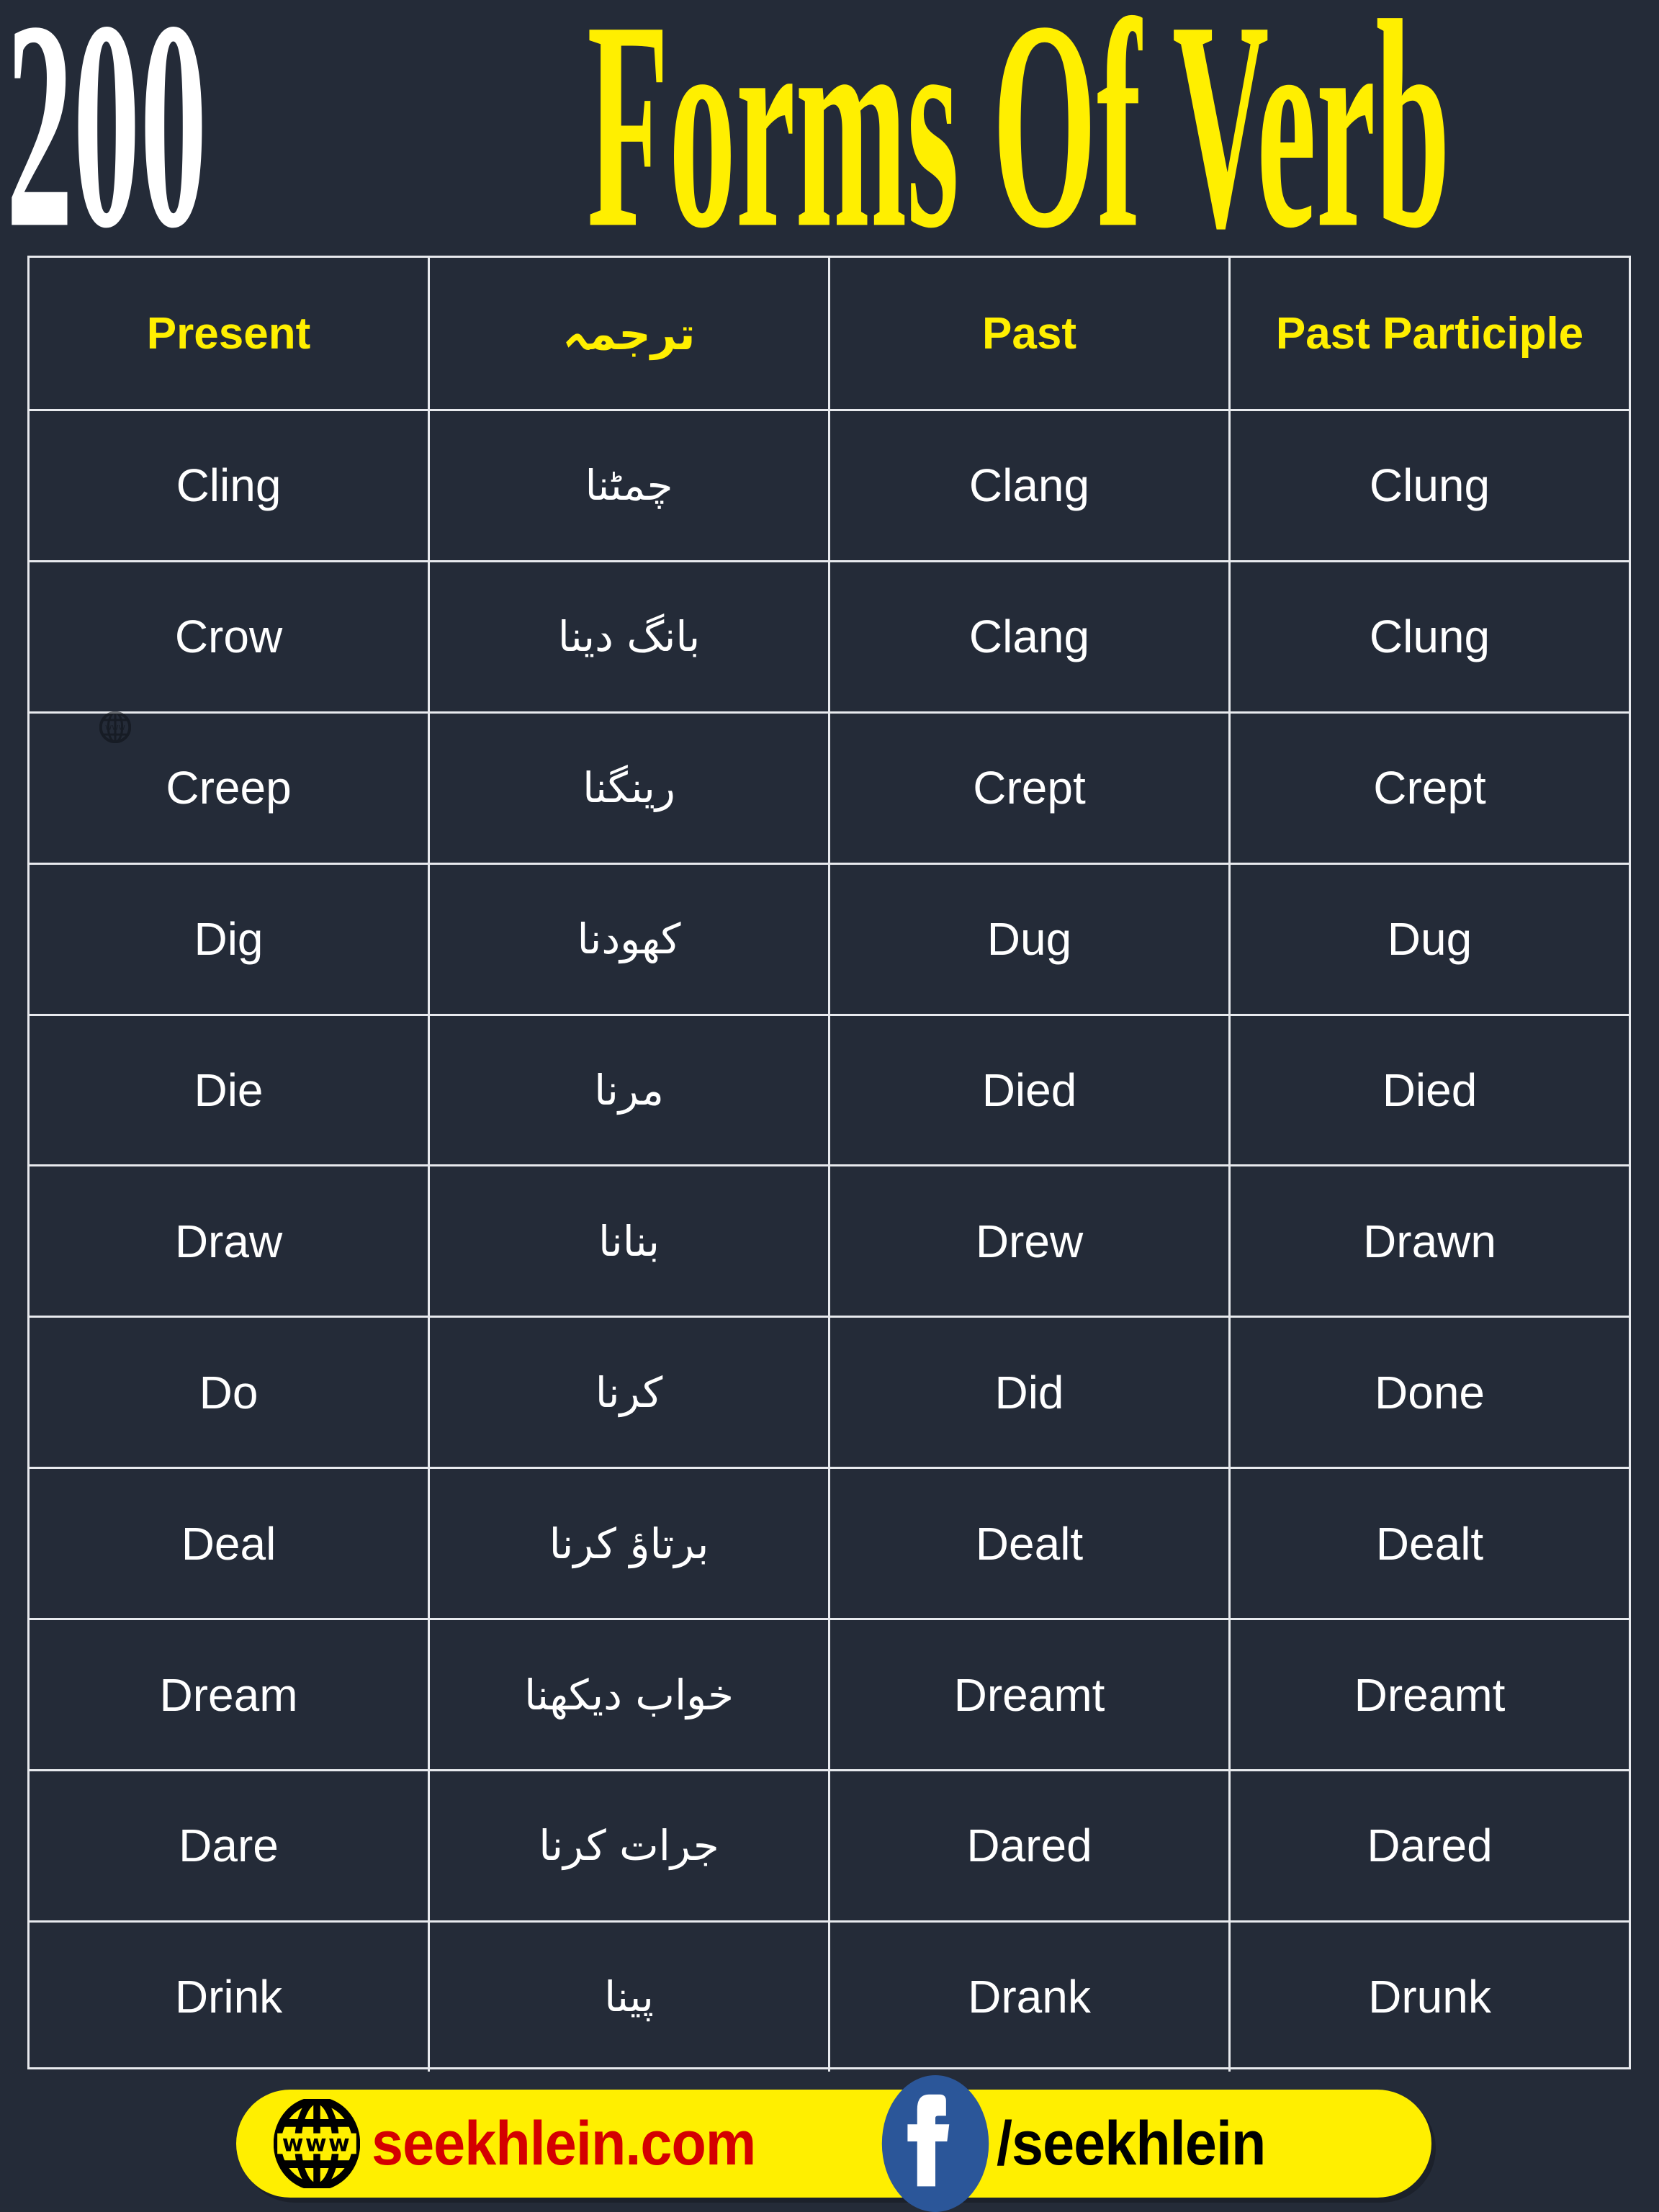 This screenshot has height=2212, width=1659. What do you see at coordinates (230, 1090) in the screenshot?
I see `cell-present: Die` at bounding box center [230, 1090].